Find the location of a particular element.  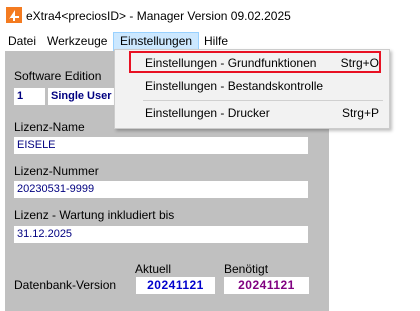

lizenz-nummer-field: 20230531-9999 is located at coordinates (161, 189).